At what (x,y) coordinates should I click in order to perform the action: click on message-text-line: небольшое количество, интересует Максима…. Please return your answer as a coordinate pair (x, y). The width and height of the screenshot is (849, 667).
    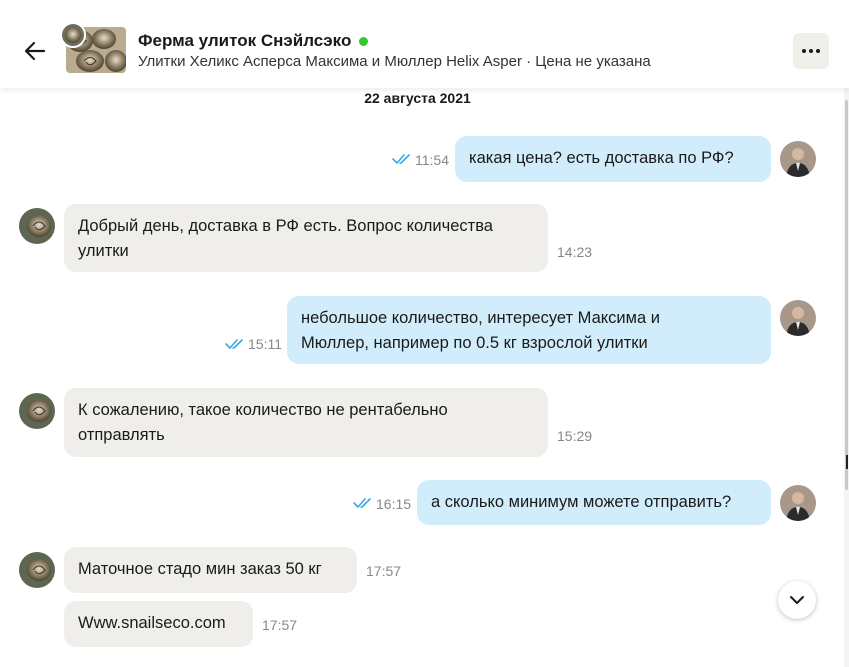
    Looking at the image, I should click on (480, 318).